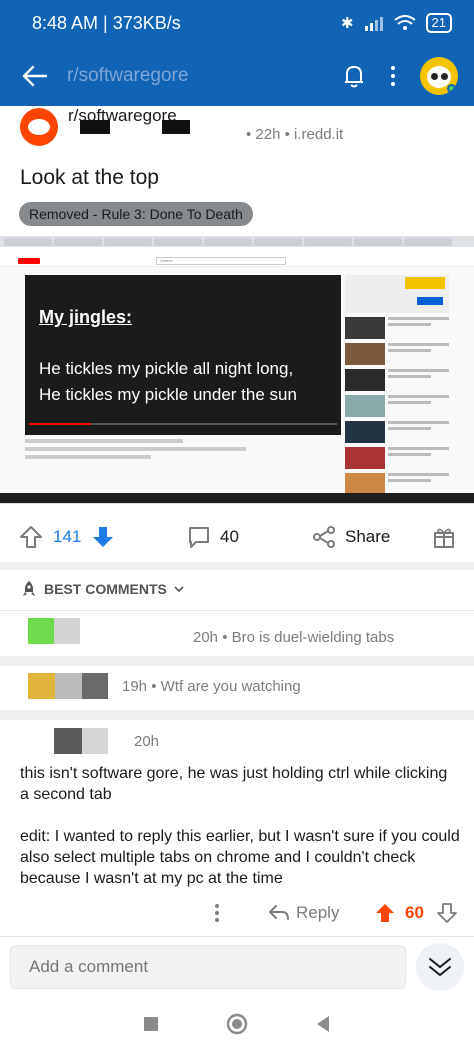 The height and width of the screenshot is (1051, 474). Describe the element at coordinates (237, 242) in the screenshot. I see `browser-tab-strip` at that location.